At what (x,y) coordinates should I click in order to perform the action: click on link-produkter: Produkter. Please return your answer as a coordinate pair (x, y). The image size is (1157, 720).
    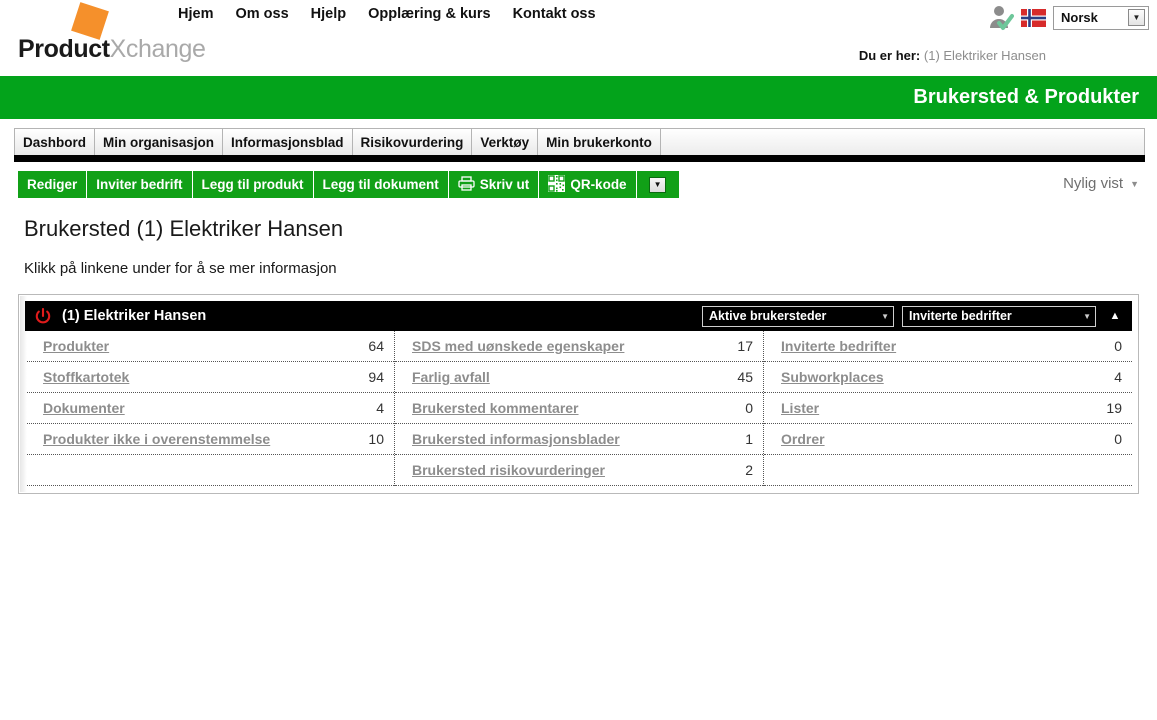
    Looking at the image, I should click on (76, 346).